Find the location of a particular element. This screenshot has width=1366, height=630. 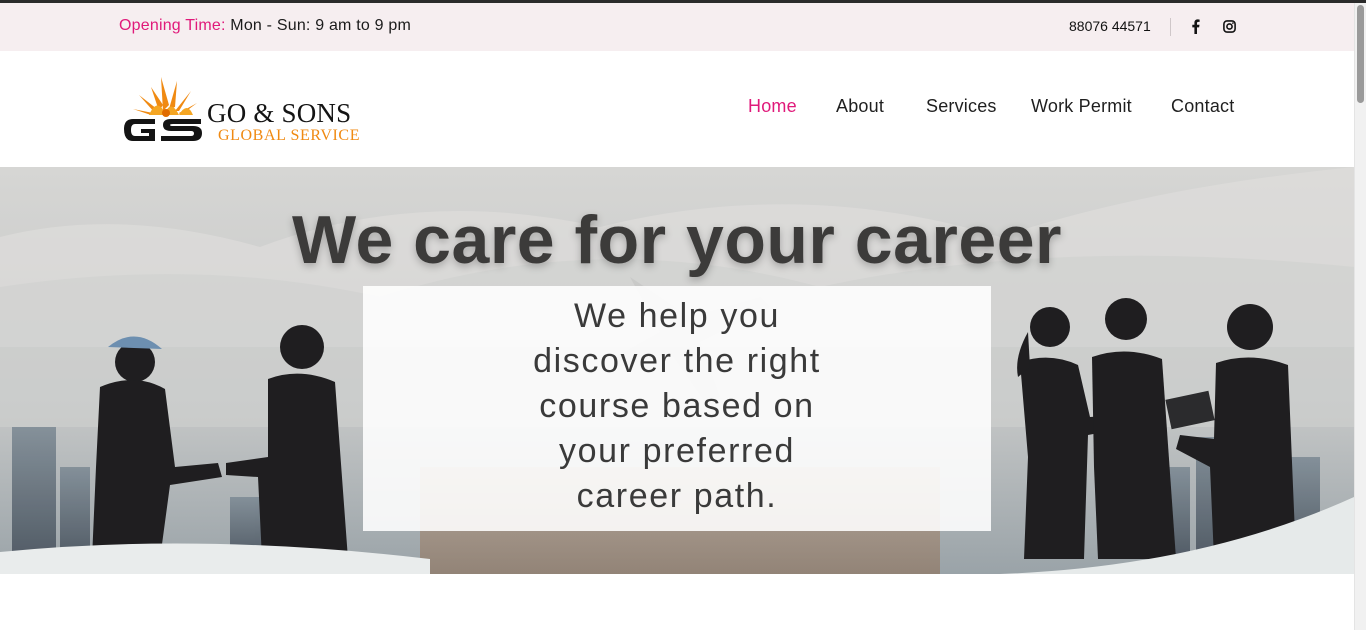

scrollbar-thumb is located at coordinates (1360, 54).